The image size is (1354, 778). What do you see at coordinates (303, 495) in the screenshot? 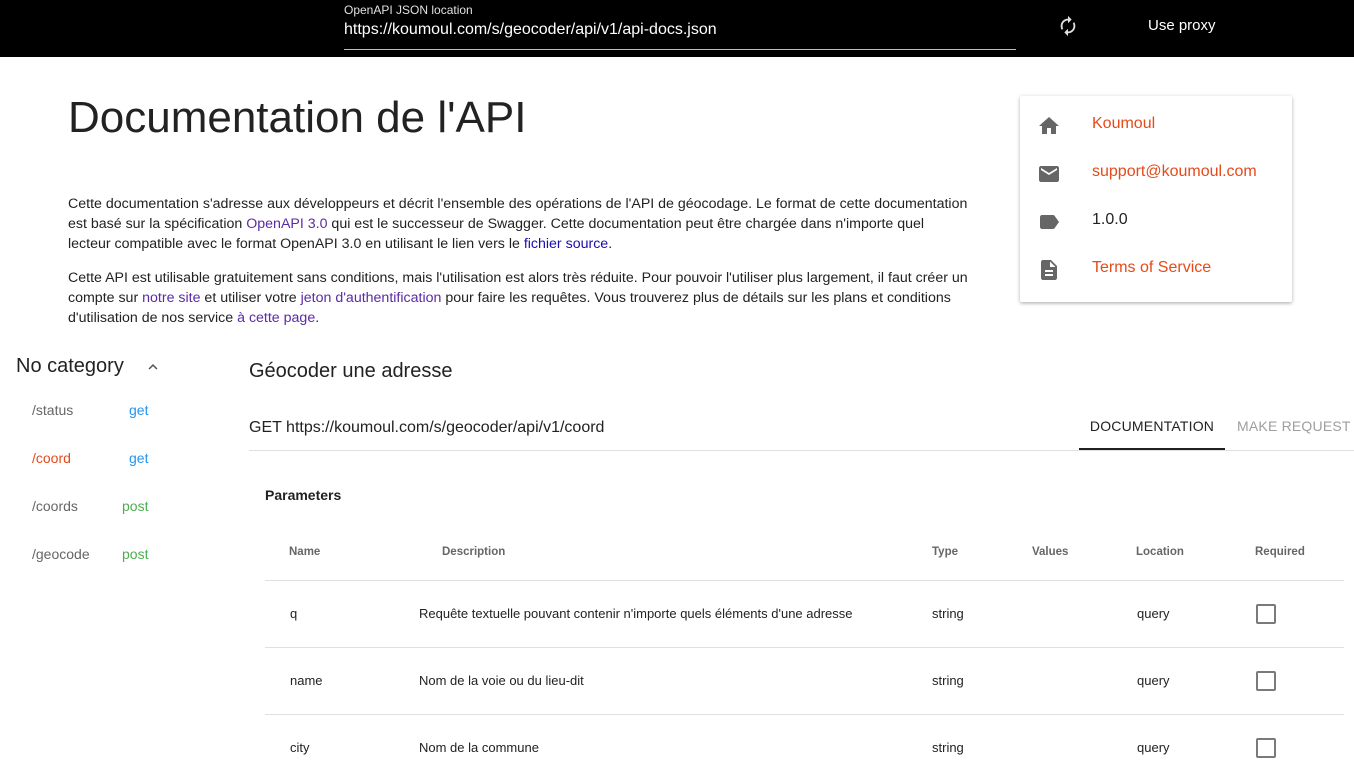
I see `parameters-heading: Parameters` at bounding box center [303, 495].